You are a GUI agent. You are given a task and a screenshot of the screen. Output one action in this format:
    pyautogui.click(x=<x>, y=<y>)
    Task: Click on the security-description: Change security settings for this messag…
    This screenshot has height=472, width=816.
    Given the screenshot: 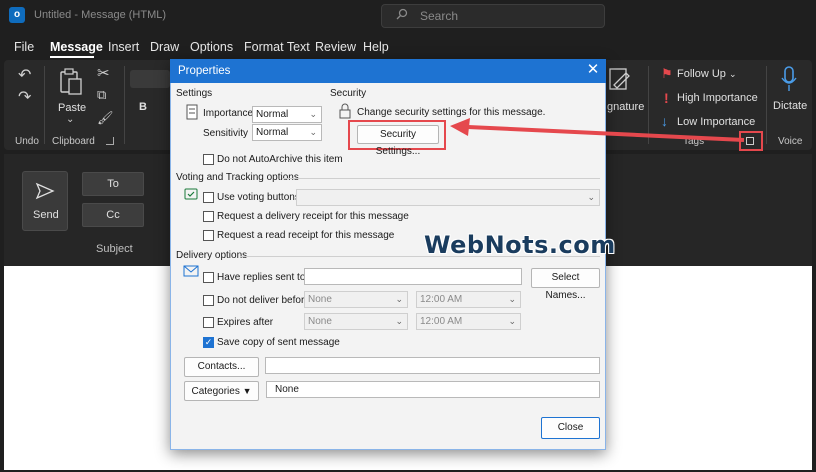 What is the action you would take?
    pyautogui.click(x=451, y=112)
    